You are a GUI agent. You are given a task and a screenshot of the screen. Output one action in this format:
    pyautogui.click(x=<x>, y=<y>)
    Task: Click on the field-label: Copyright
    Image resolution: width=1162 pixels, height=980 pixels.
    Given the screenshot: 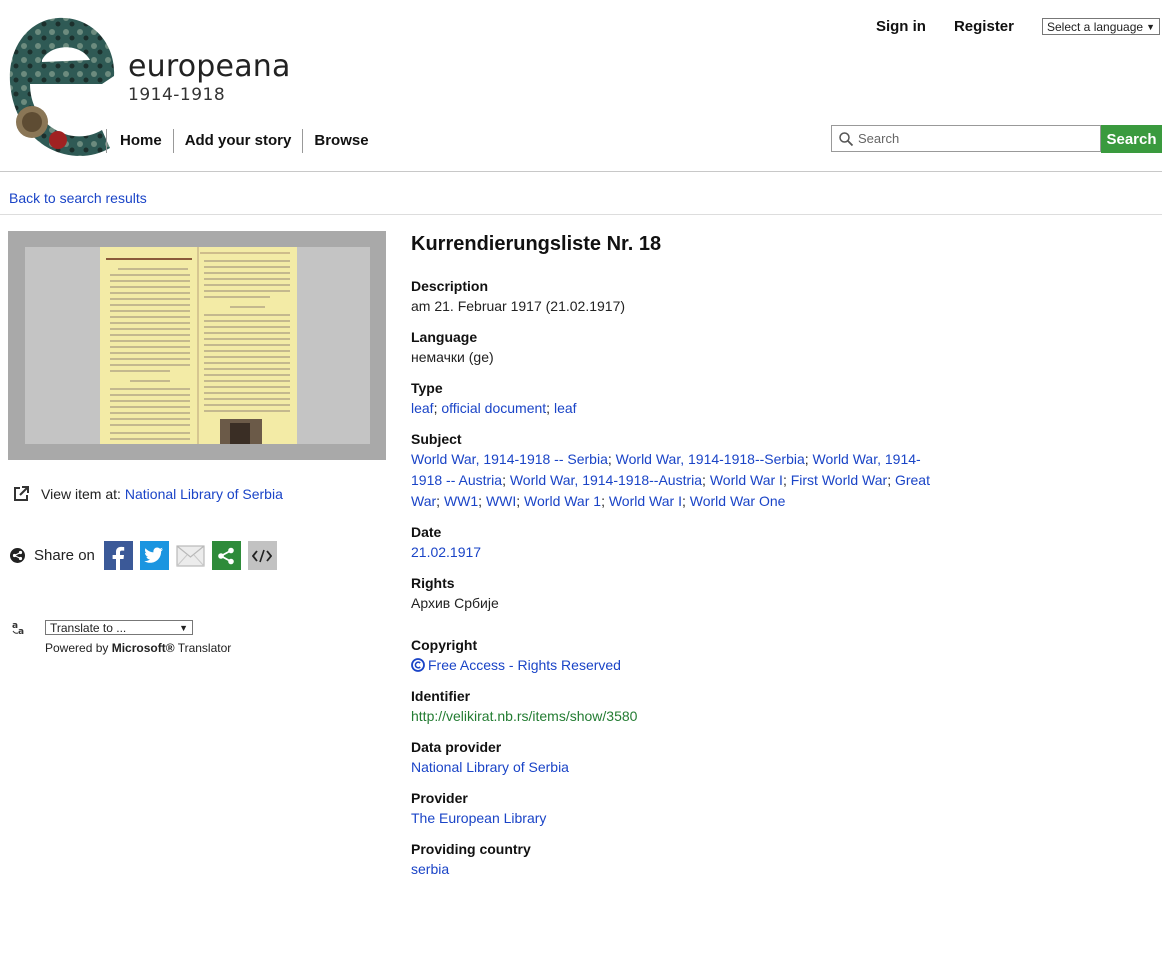 What is the action you would take?
    pyautogui.click(x=444, y=645)
    